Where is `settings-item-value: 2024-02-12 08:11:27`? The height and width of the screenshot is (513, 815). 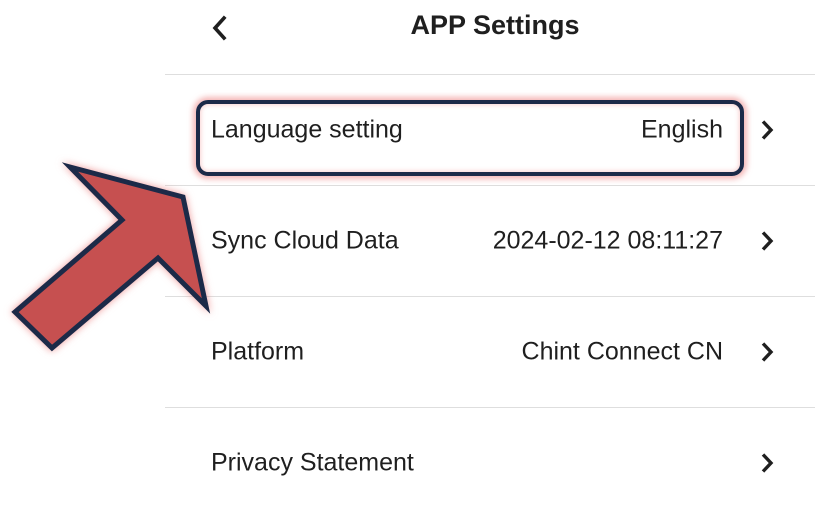
settings-item-value: 2024-02-12 08:11:27 is located at coordinates (607, 240).